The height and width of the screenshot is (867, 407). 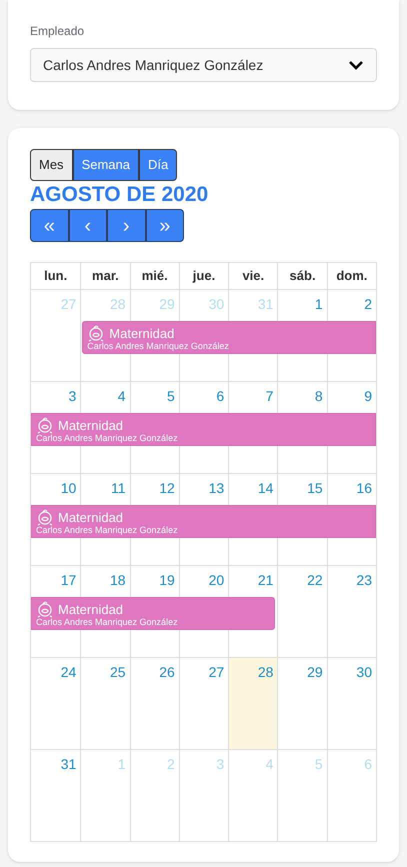 What do you see at coordinates (364, 672) in the screenshot?
I see `day-number: 30` at bounding box center [364, 672].